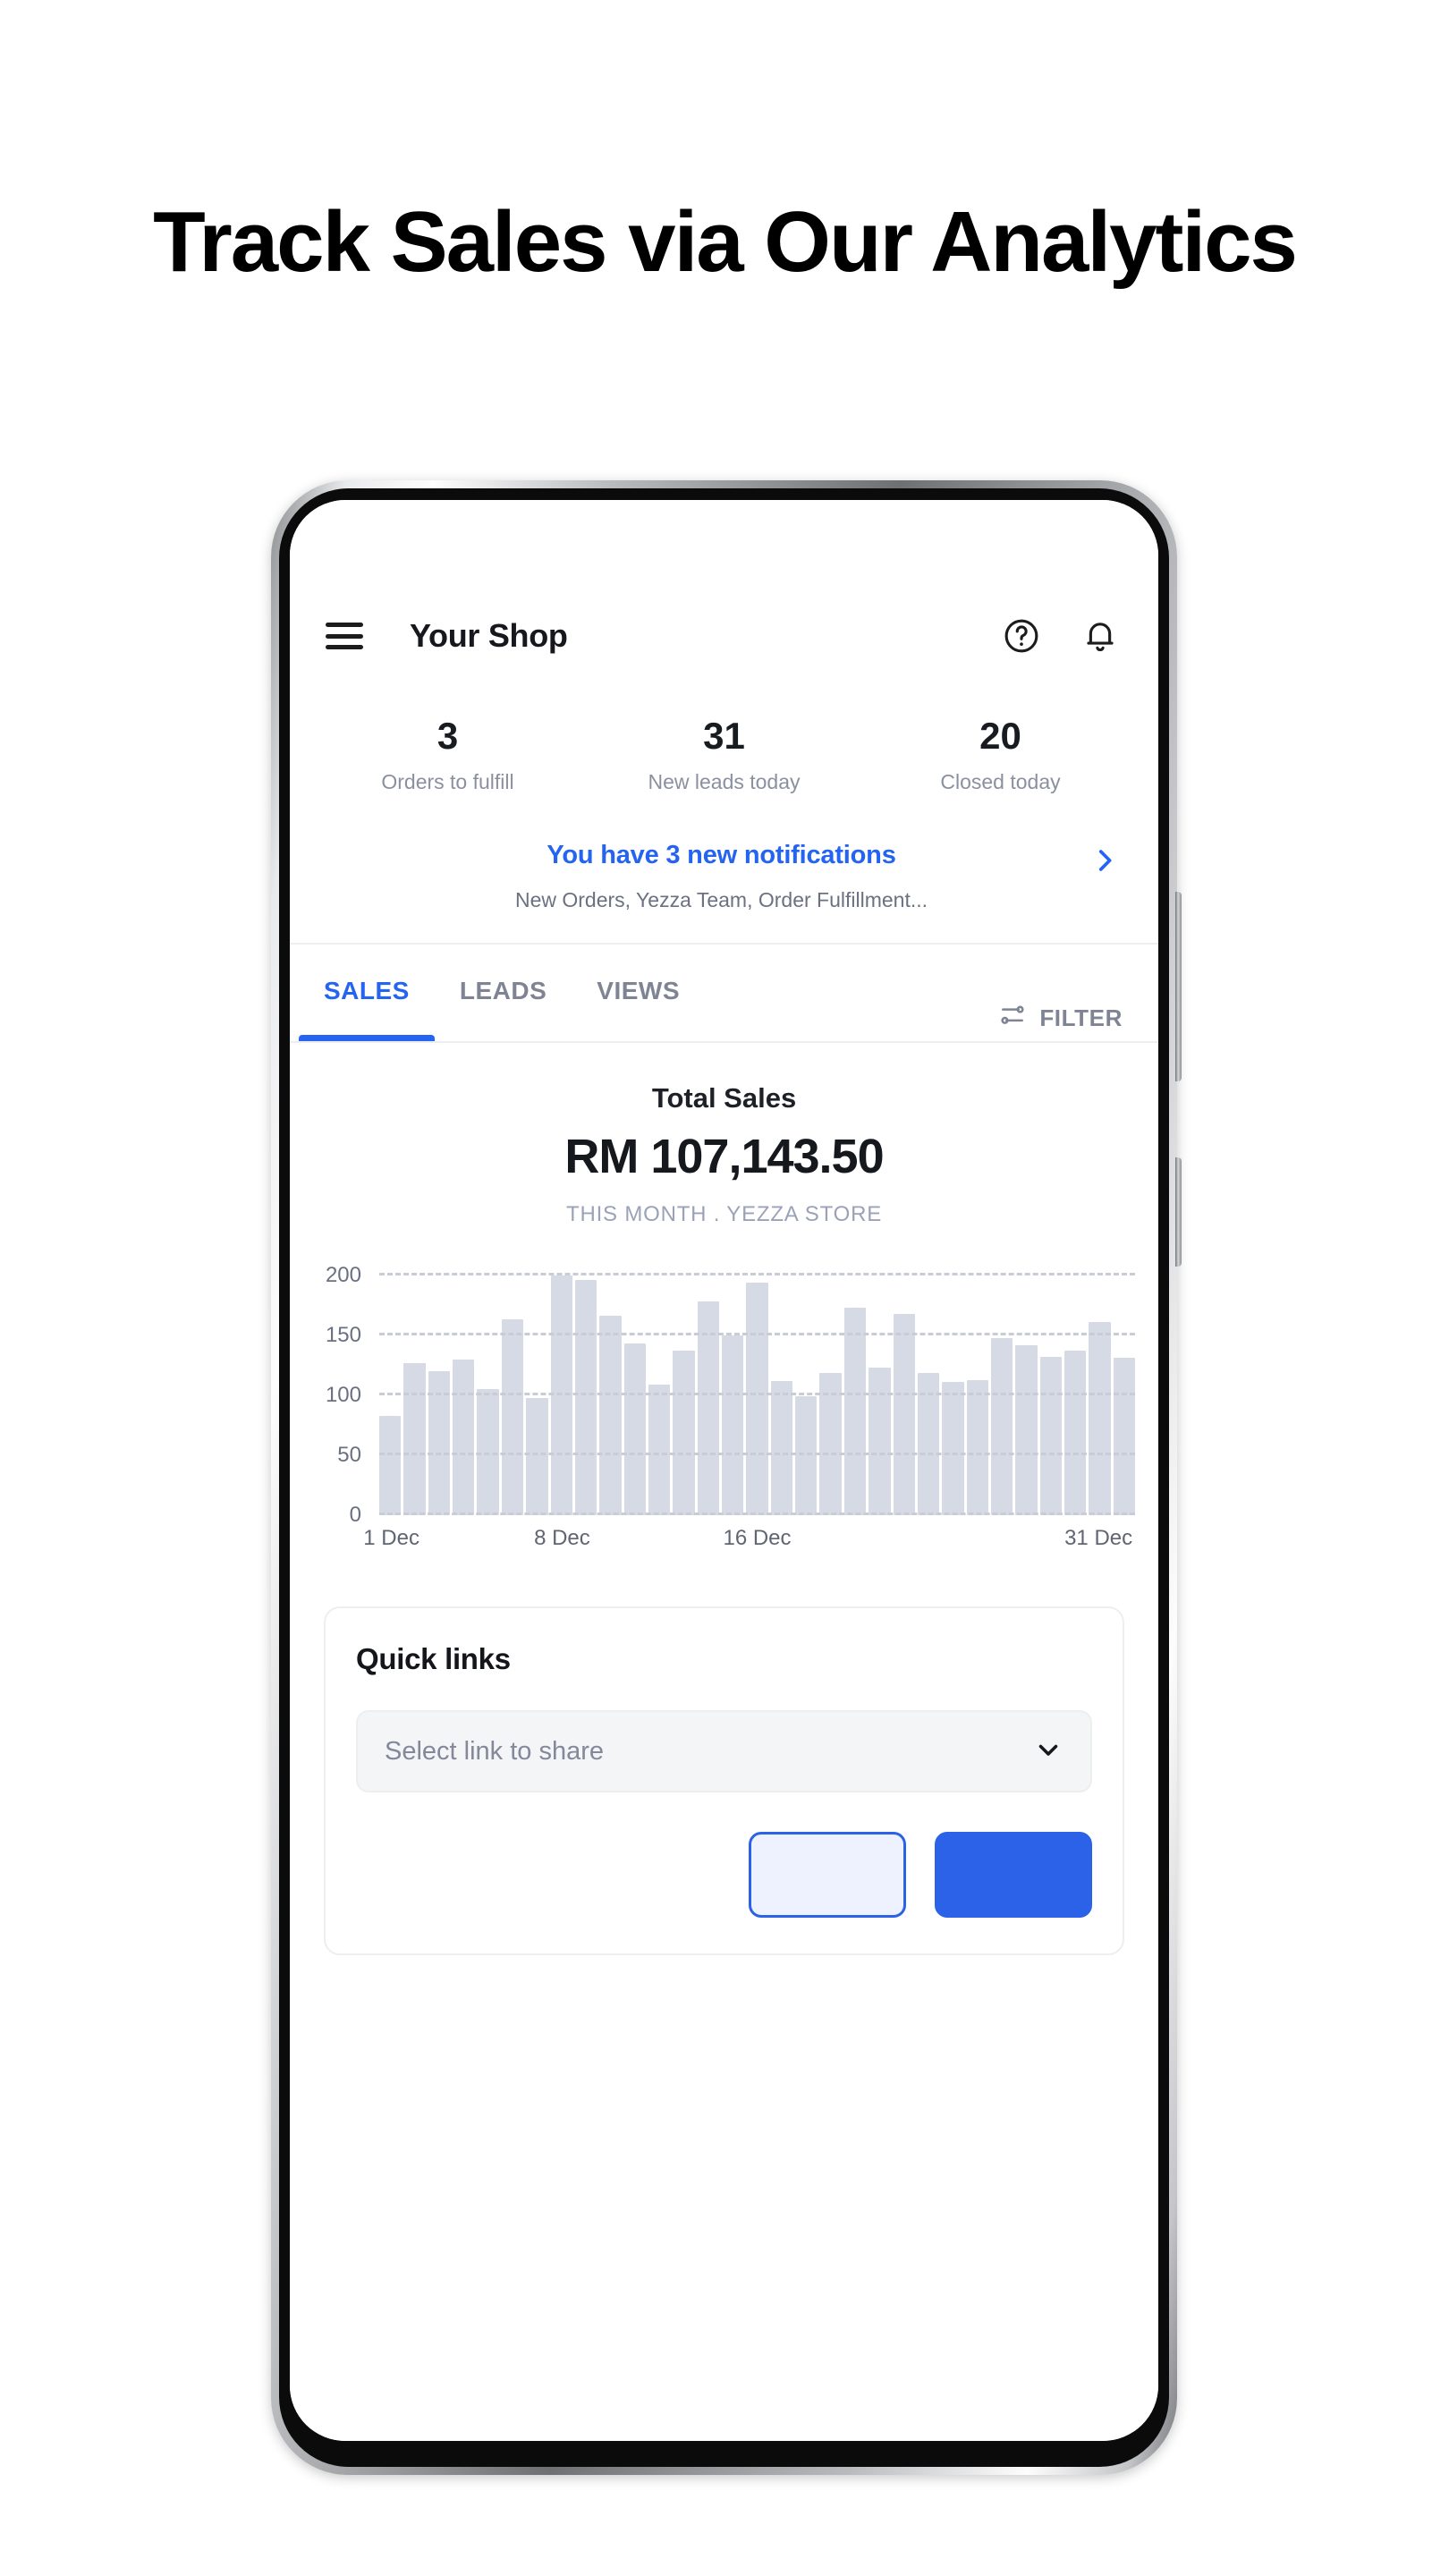 The width and height of the screenshot is (1449, 2576). Describe the element at coordinates (724, 1098) in the screenshot. I see `total-sales-label: Total Sales` at that location.